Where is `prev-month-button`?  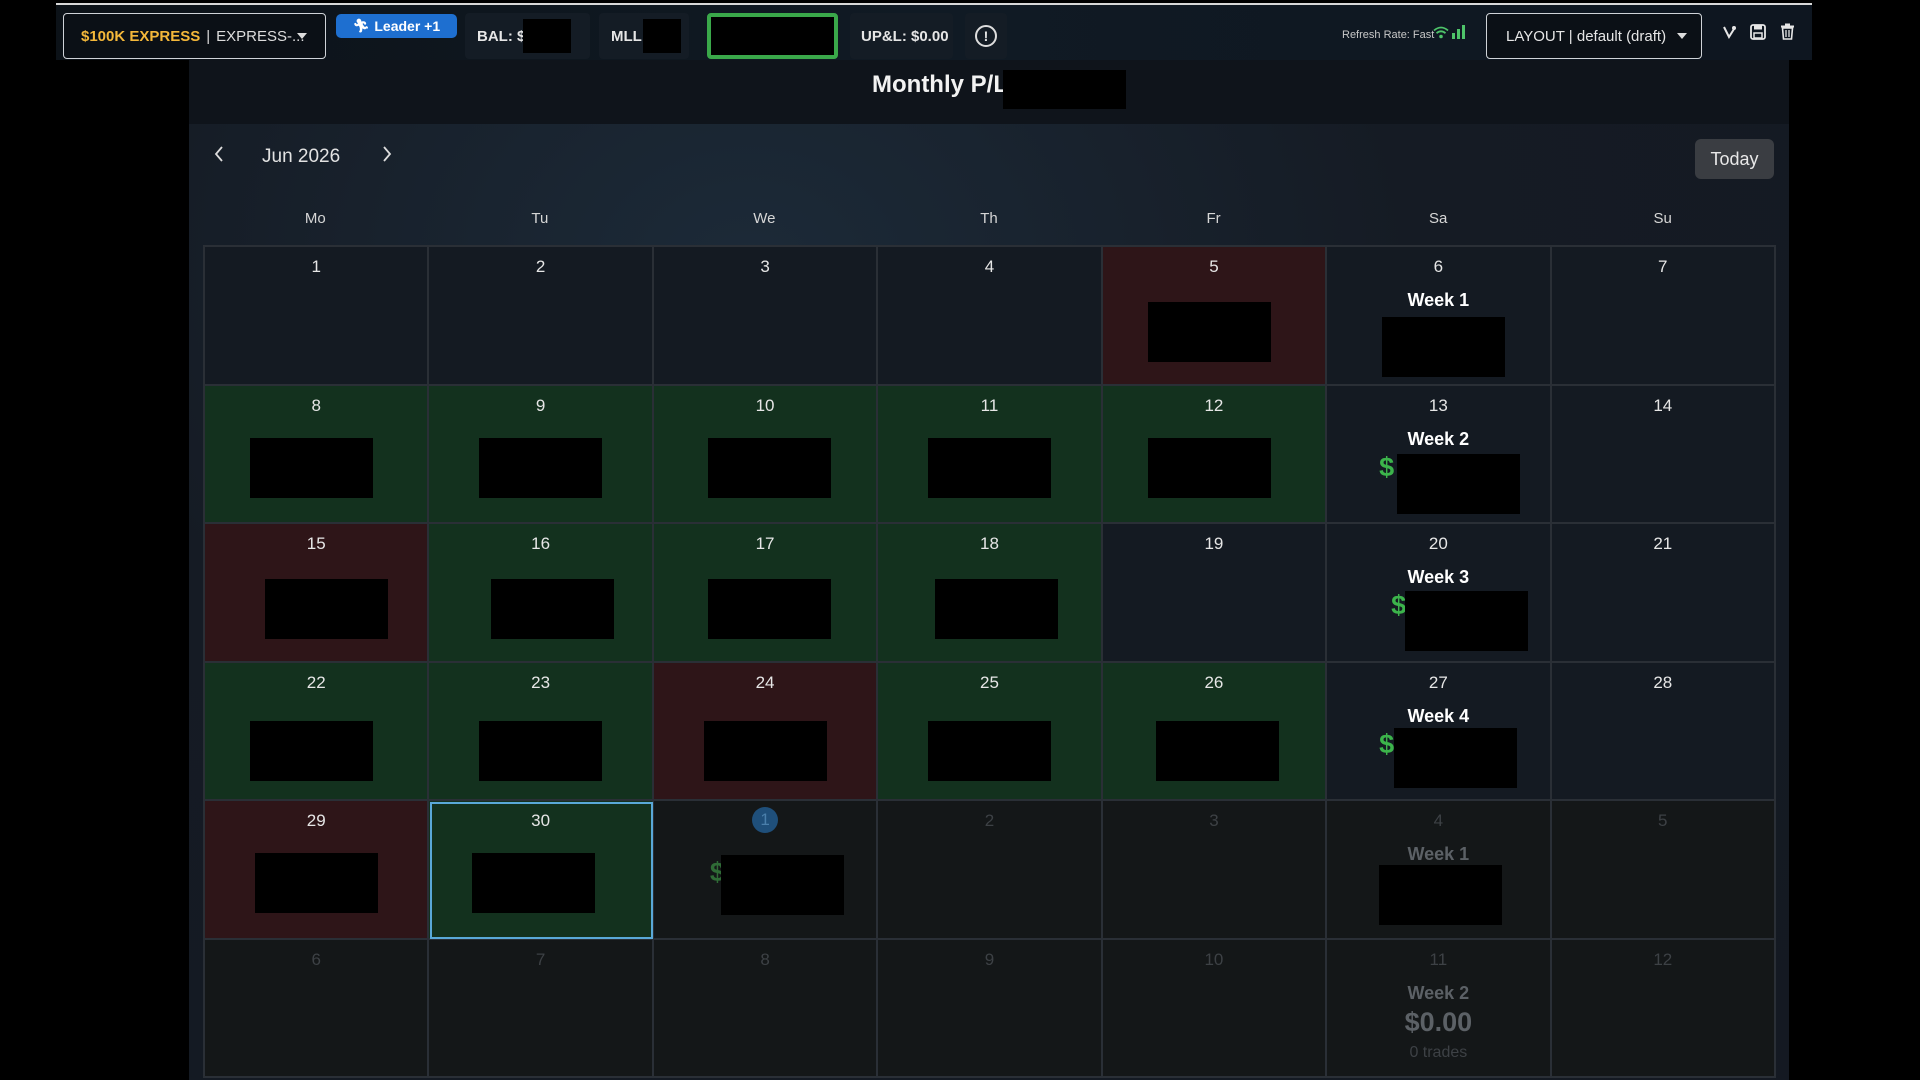
prev-month-button is located at coordinates (221, 155).